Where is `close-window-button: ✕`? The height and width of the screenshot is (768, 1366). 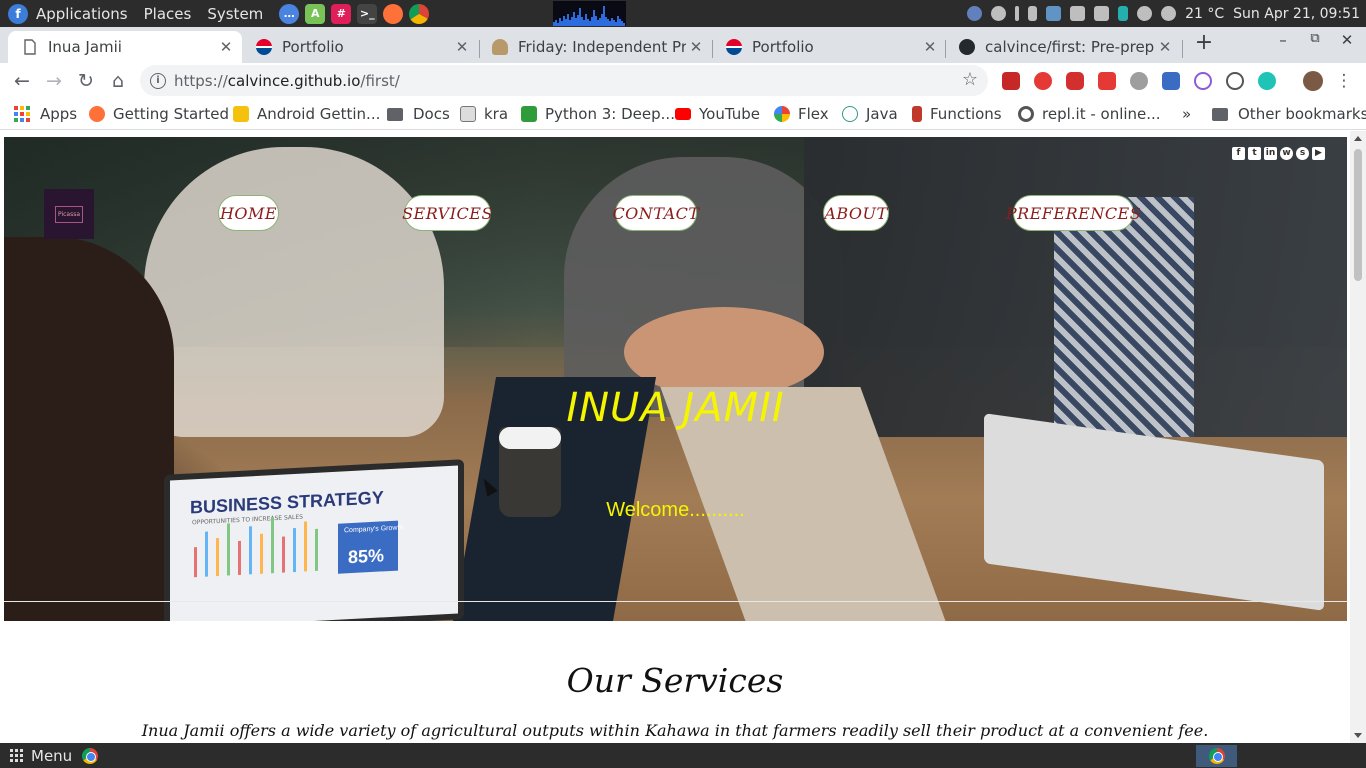
close-window-button: ✕ is located at coordinates (1347, 40).